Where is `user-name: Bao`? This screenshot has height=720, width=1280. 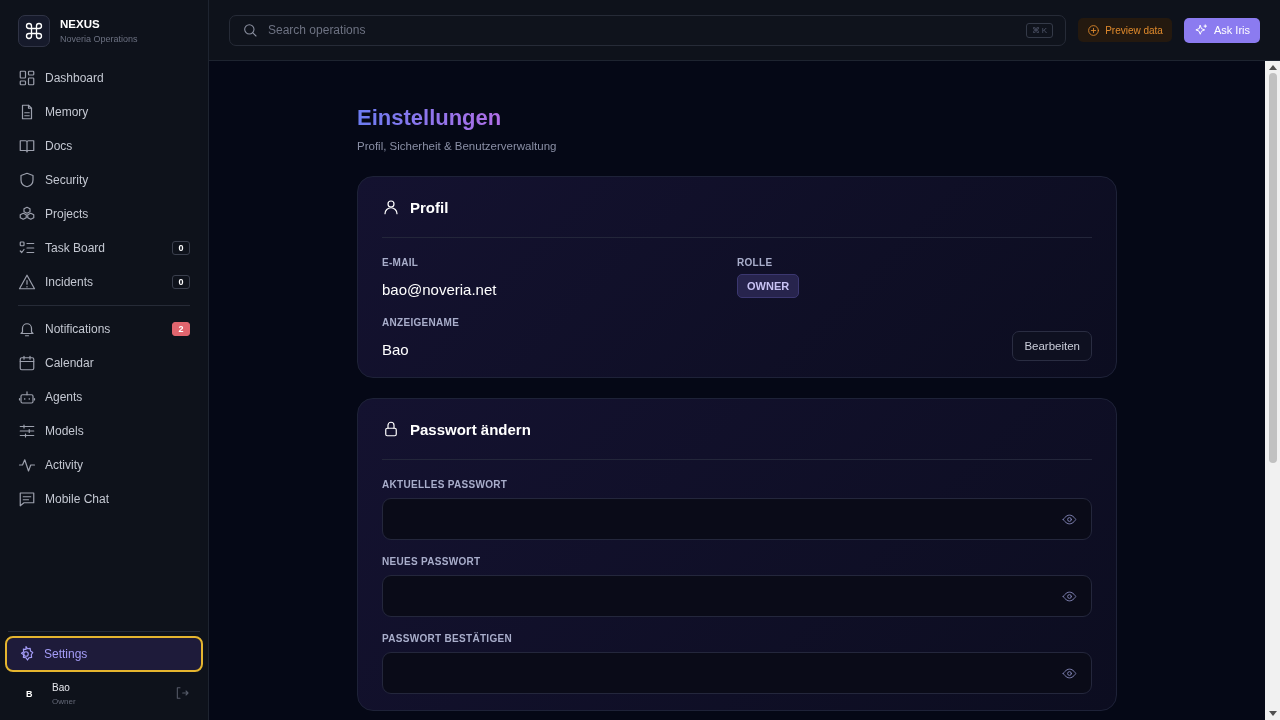
user-name: Bao is located at coordinates (61, 687).